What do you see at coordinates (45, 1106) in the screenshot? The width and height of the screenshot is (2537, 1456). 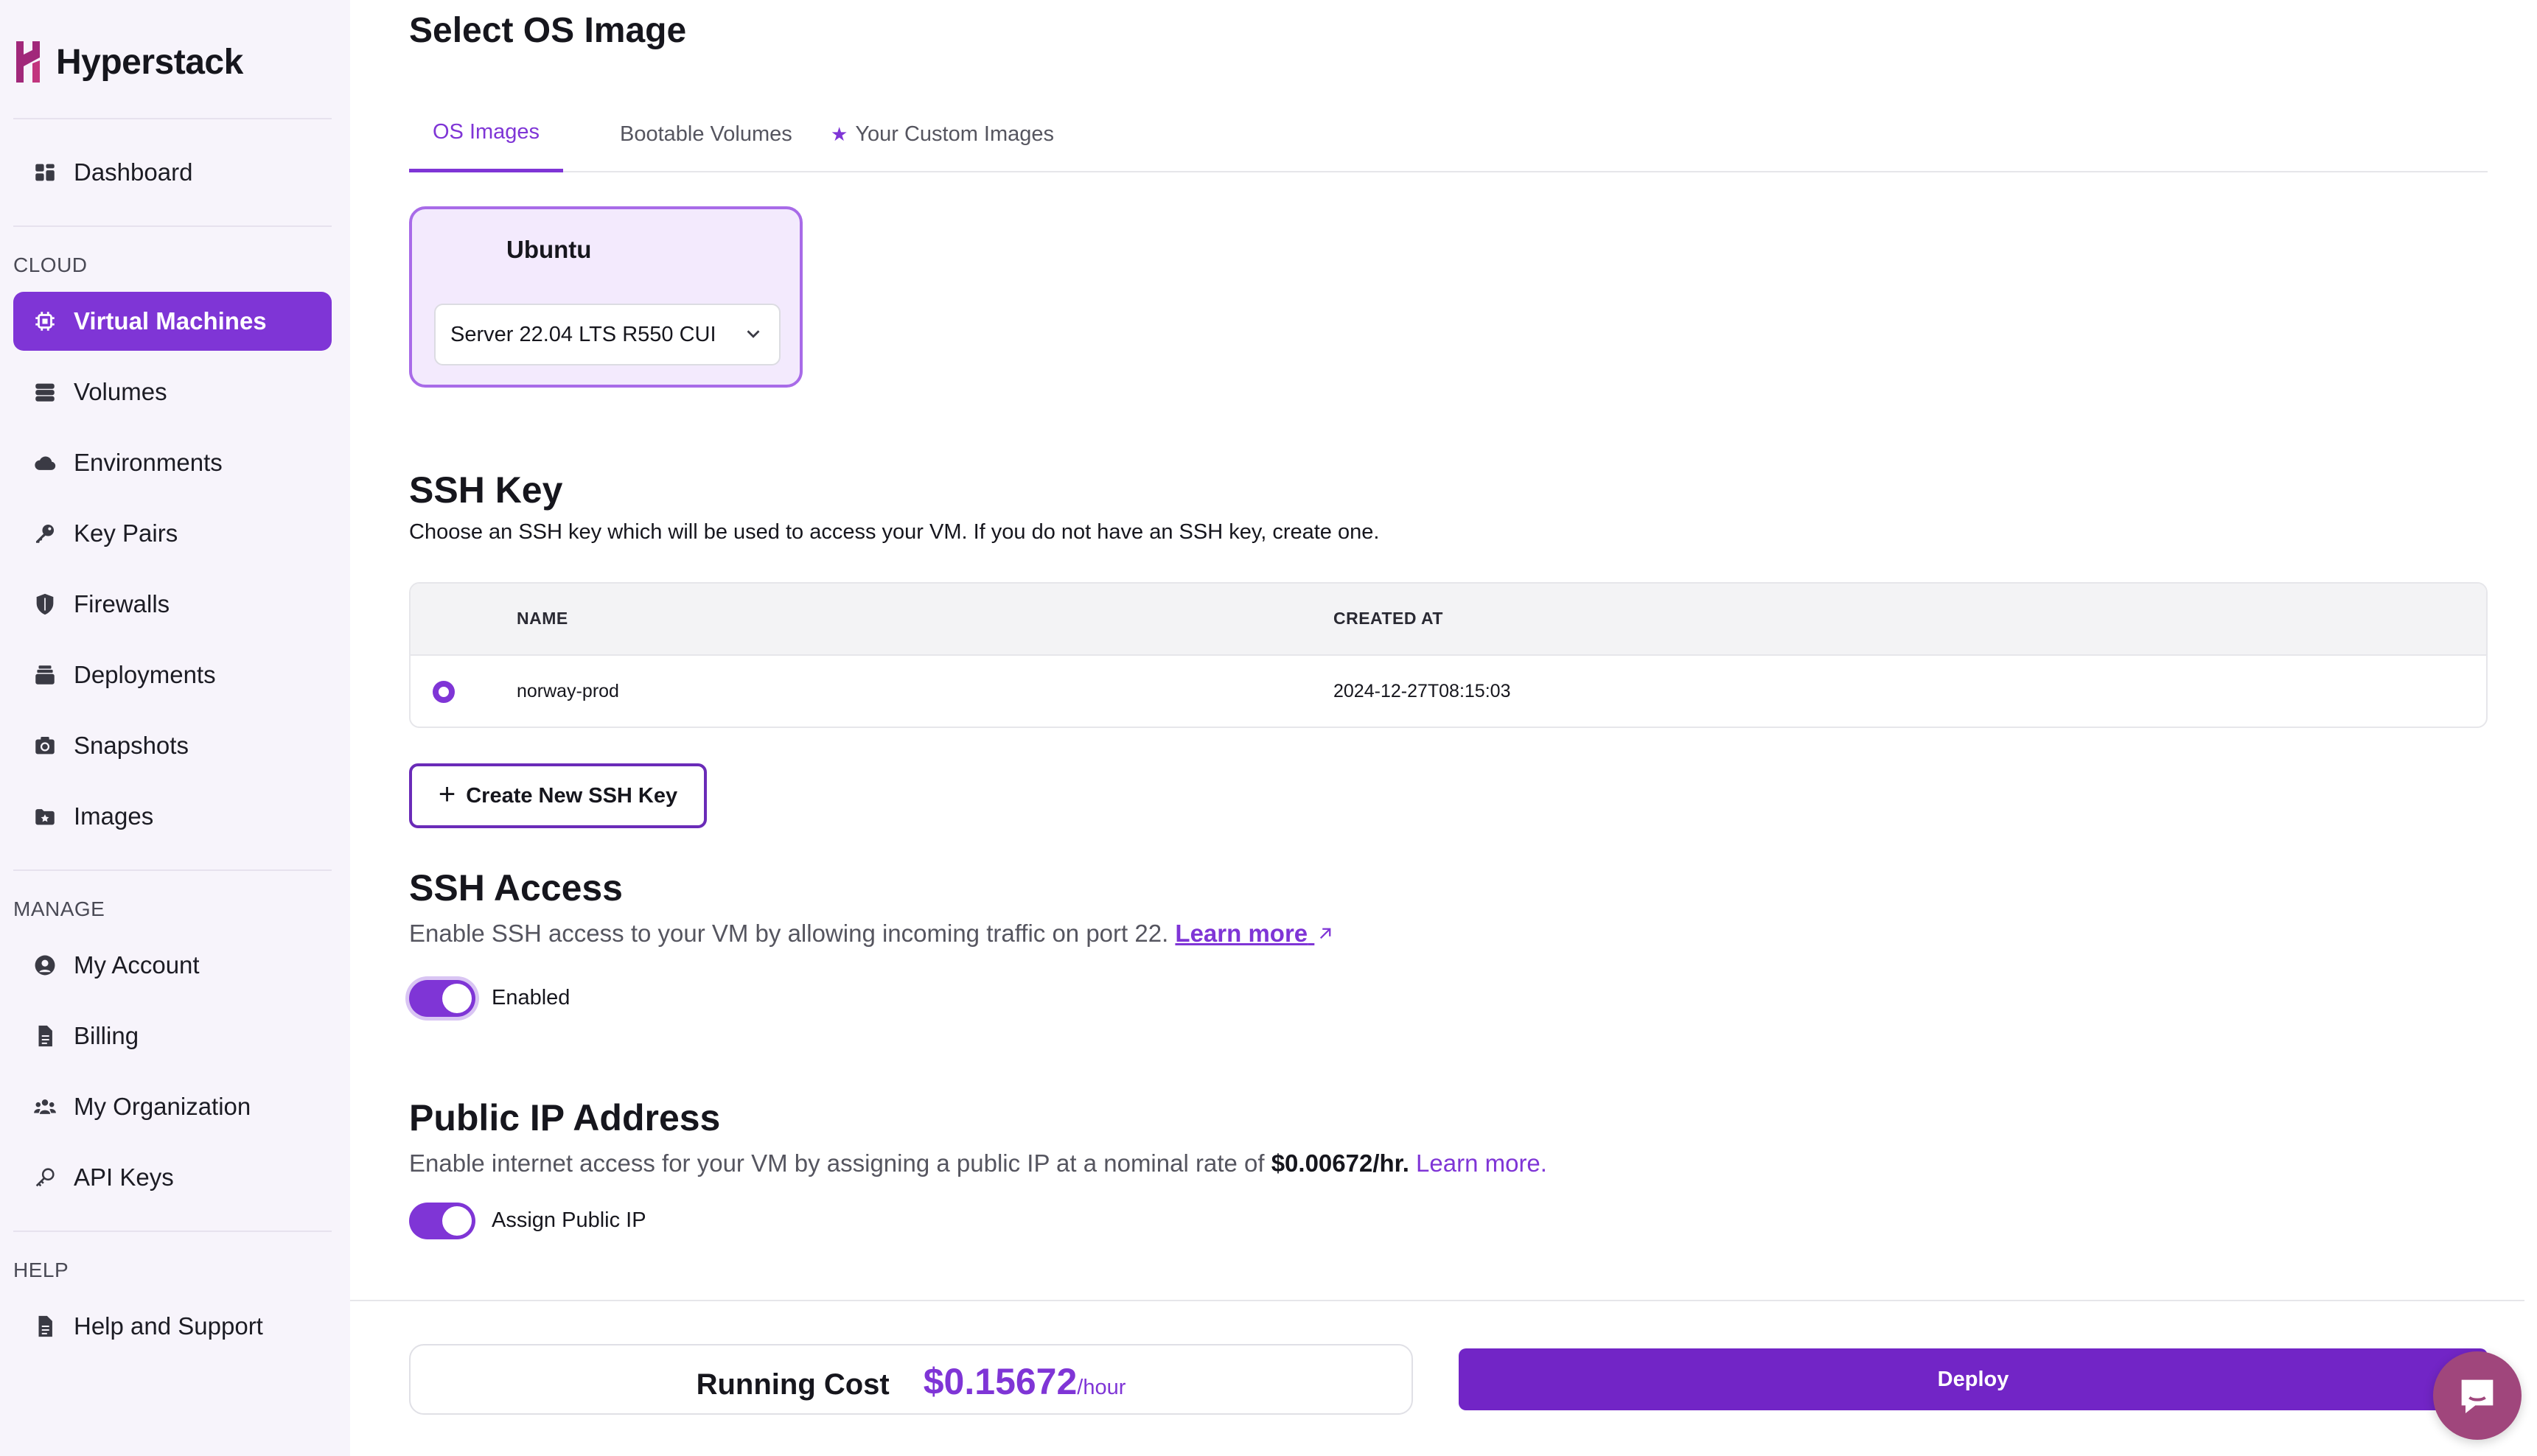 I see `users-icon` at bounding box center [45, 1106].